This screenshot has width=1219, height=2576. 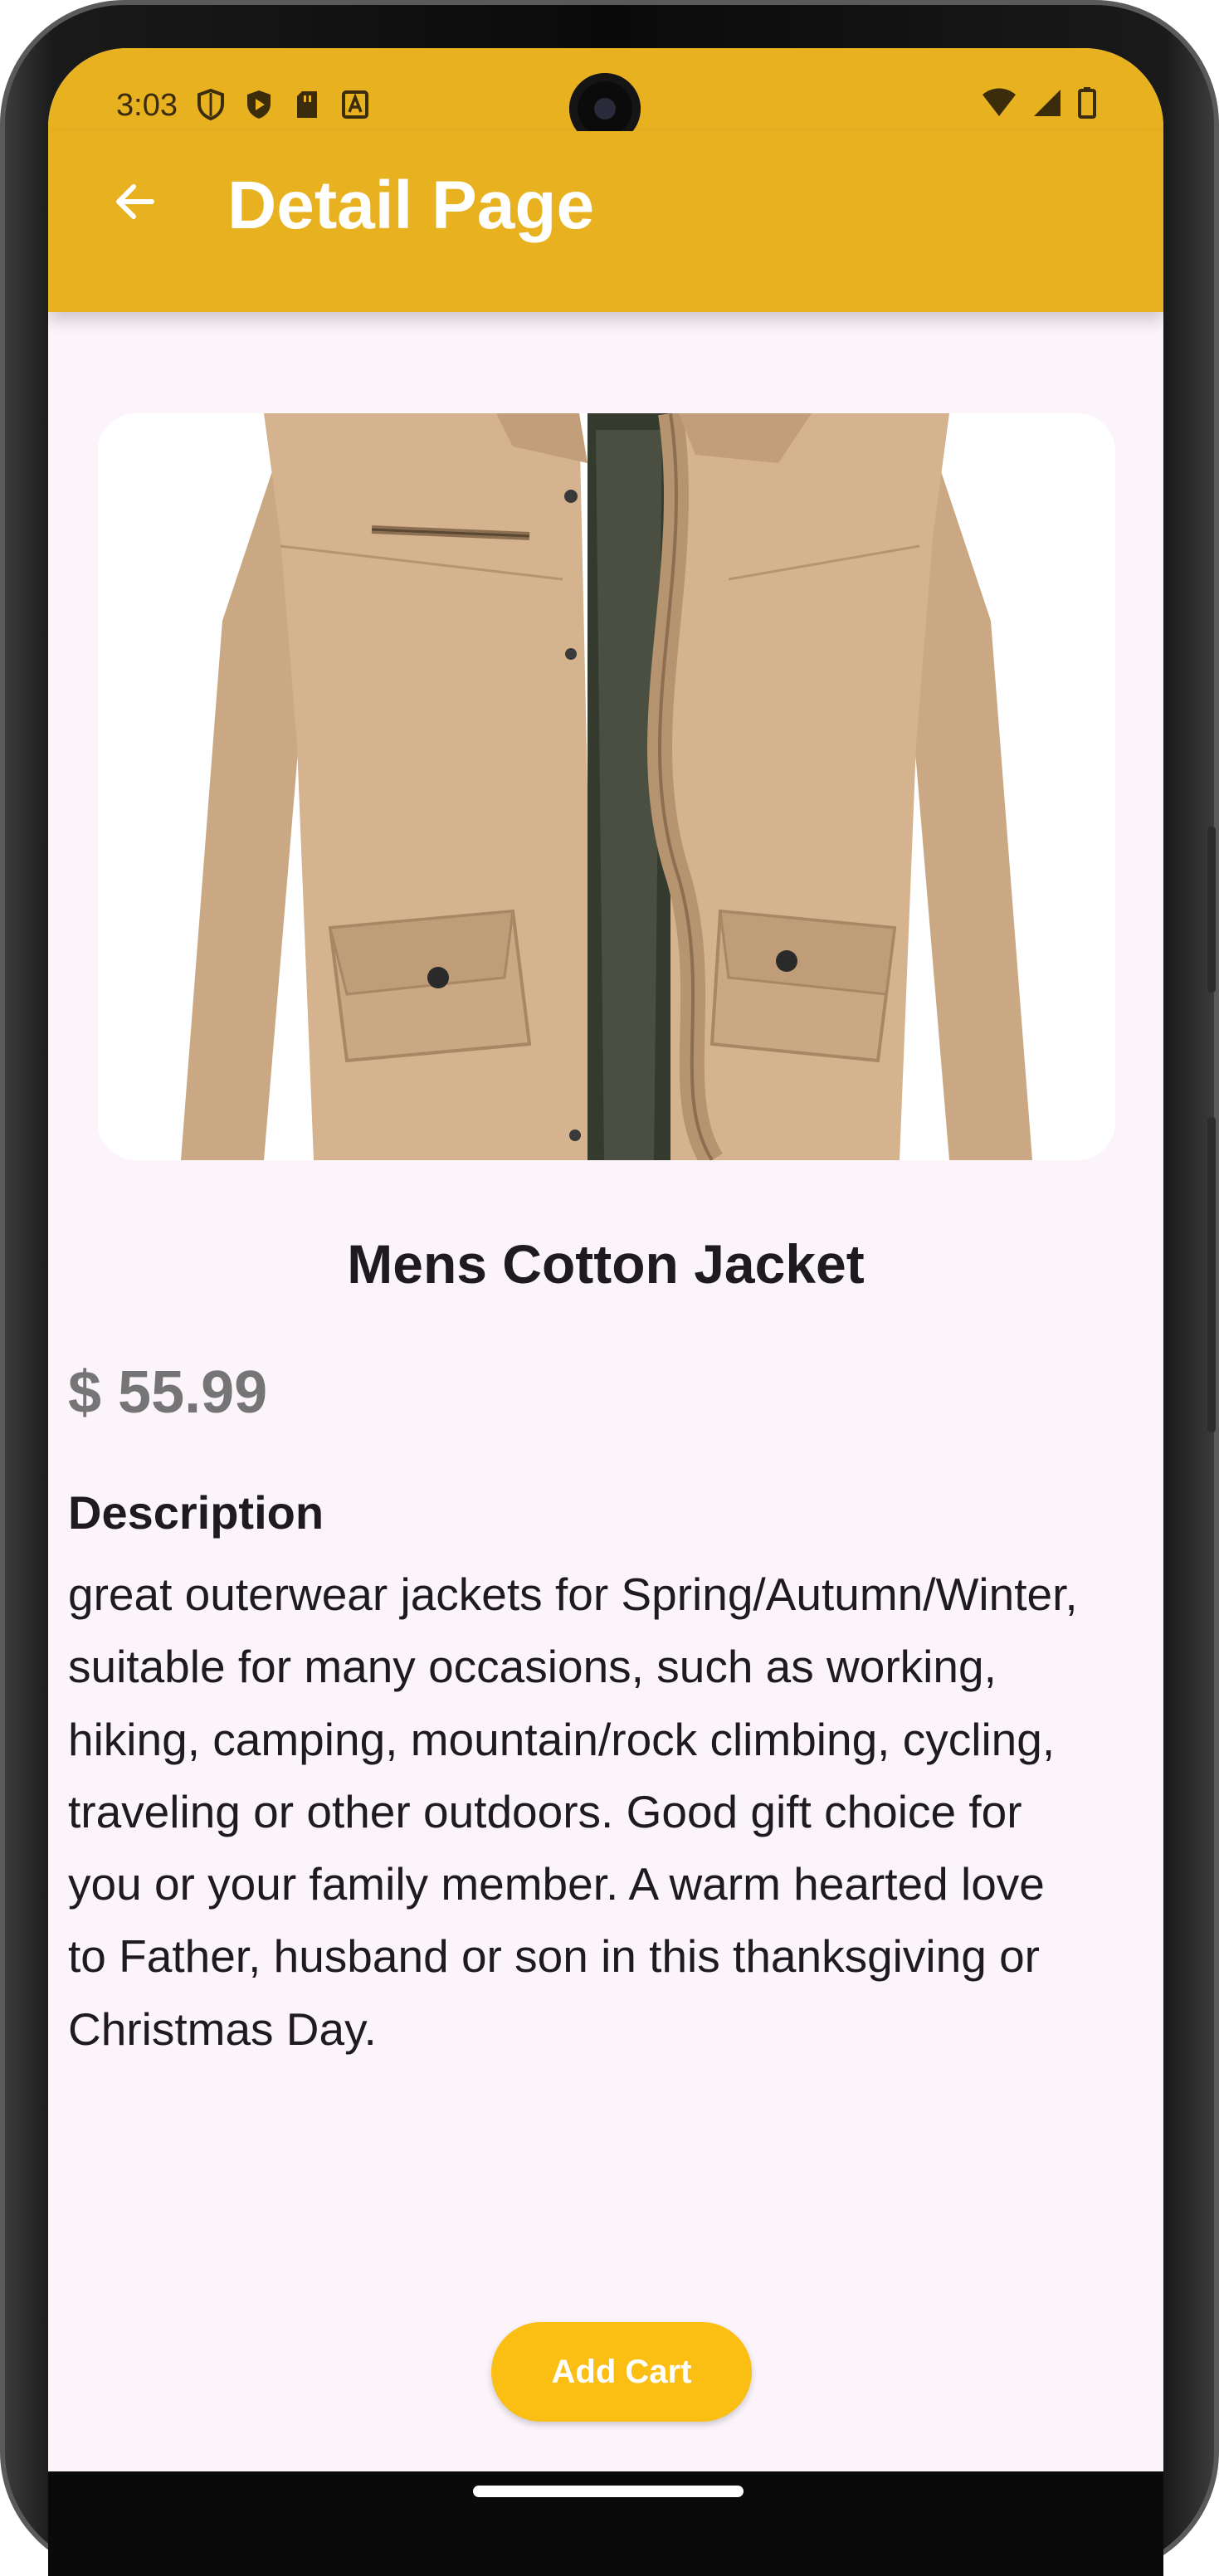 I want to click on product-price: $ 55.99, so click(x=168, y=1393).